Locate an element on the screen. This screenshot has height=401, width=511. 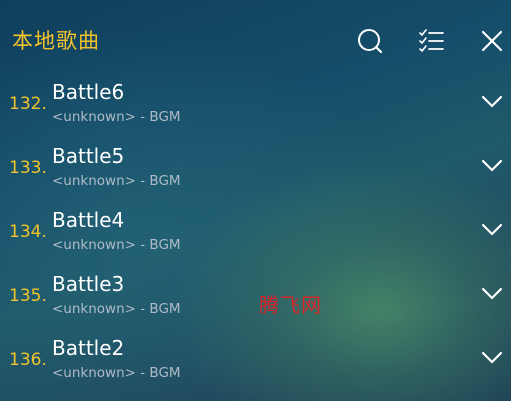
multi-select-button is located at coordinates (431, 41).